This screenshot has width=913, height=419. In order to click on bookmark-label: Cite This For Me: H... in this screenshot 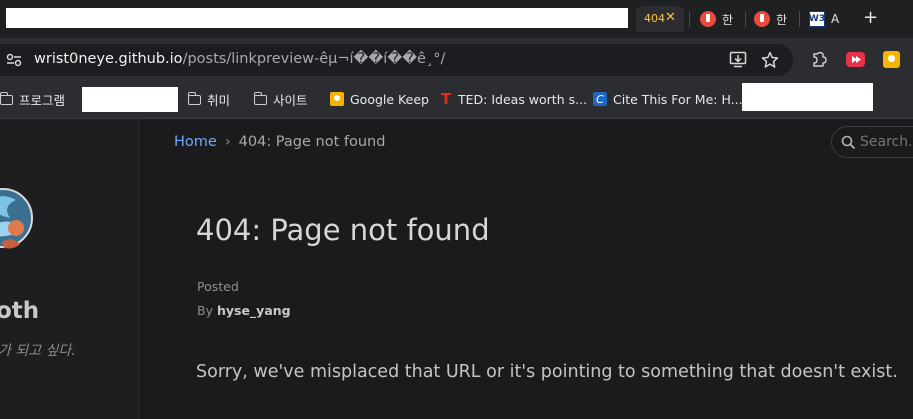, I will do `click(678, 99)`.